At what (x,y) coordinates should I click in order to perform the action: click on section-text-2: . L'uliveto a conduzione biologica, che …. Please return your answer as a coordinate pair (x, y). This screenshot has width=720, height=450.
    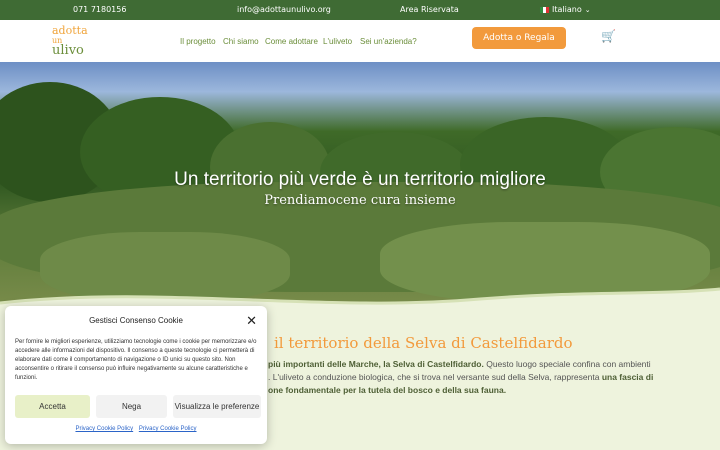
    Looking at the image, I should click on (435, 377).